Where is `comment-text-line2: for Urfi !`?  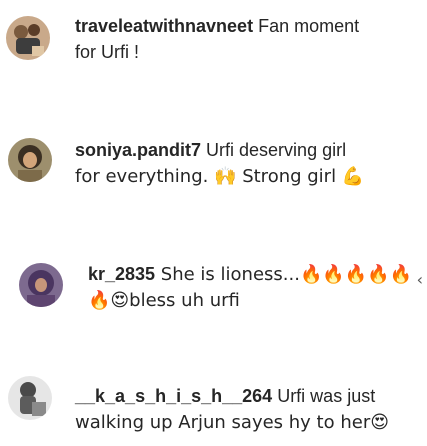 comment-text-line2: for Urfi ! is located at coordinates (107, 52).